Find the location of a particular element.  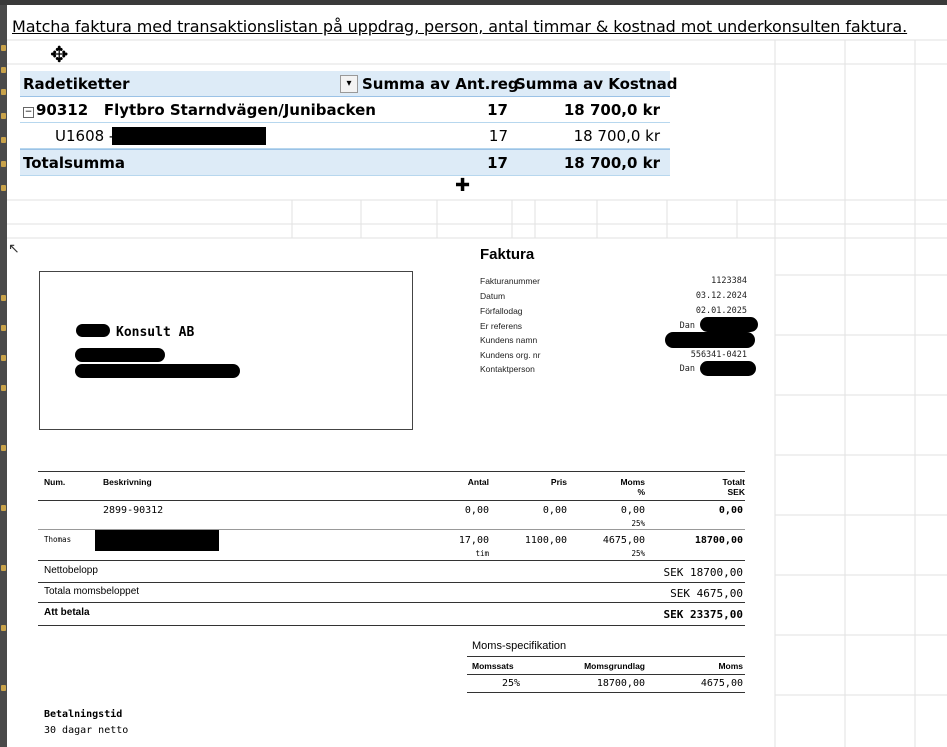

meta-value: 02.01.2025 is located at coordinates (721, 311).